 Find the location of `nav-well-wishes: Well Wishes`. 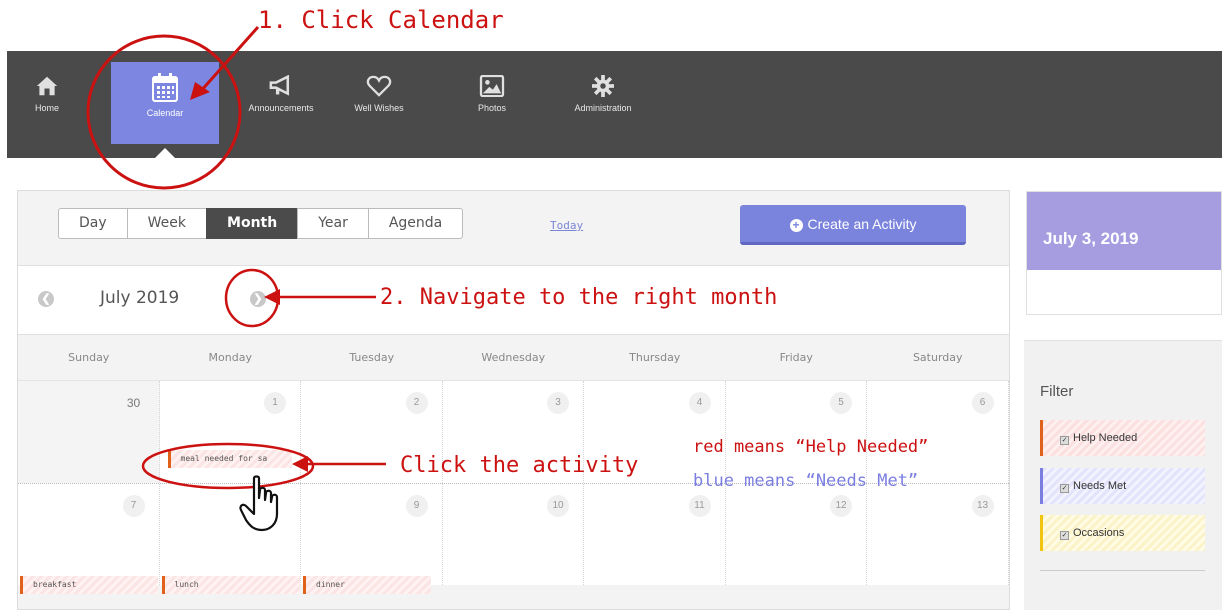

nav-well-wishes: Well Wishes is located at coordinates (379, 101).